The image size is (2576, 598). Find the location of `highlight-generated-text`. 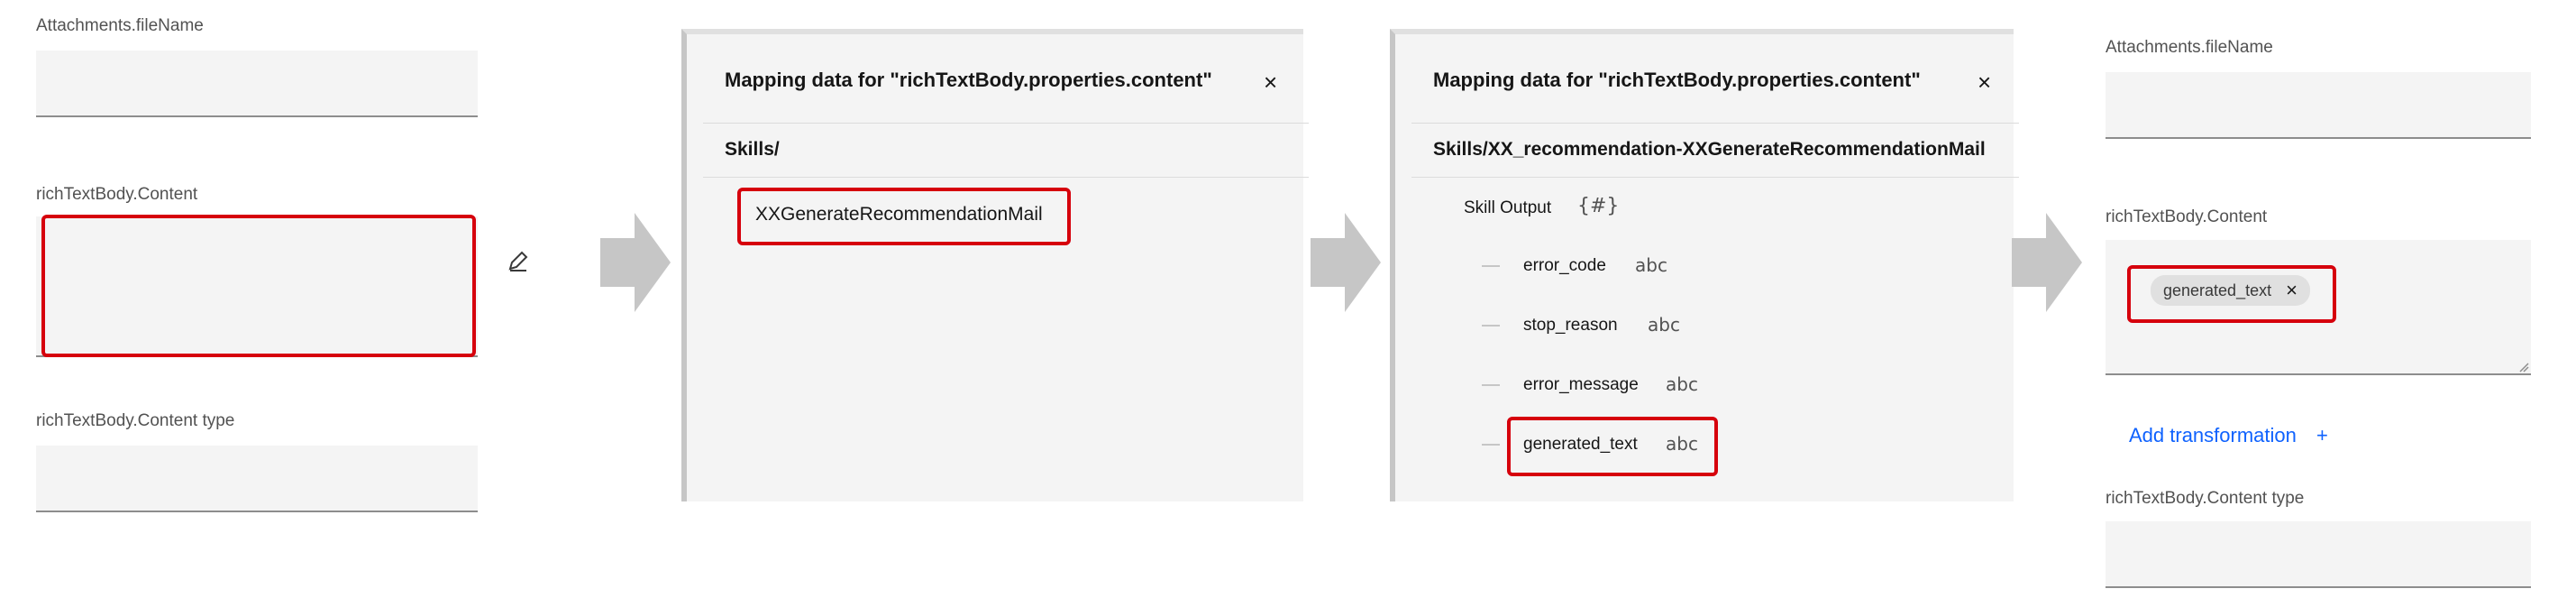

highlight-generated-text is located at coordinates (1612, 446).